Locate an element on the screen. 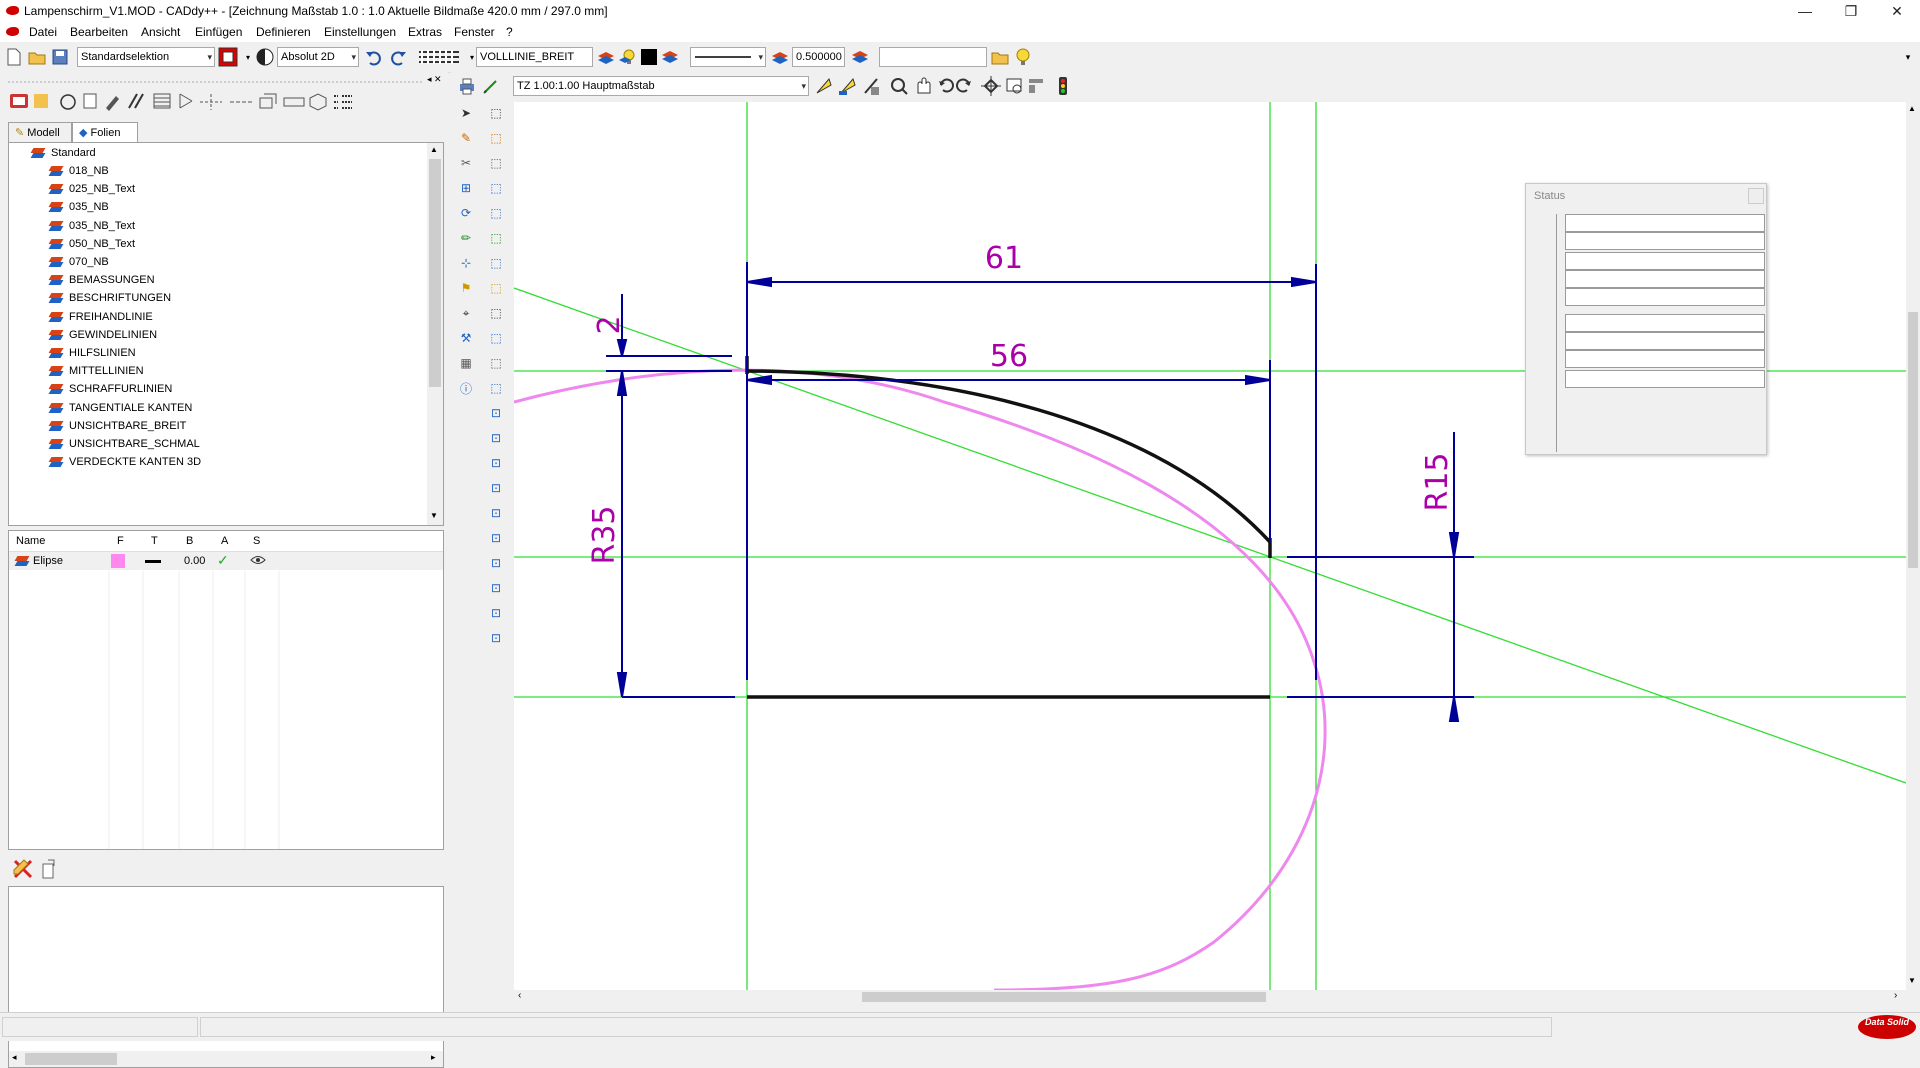  lightbulb-icon is located at coordinates (1023, 57).